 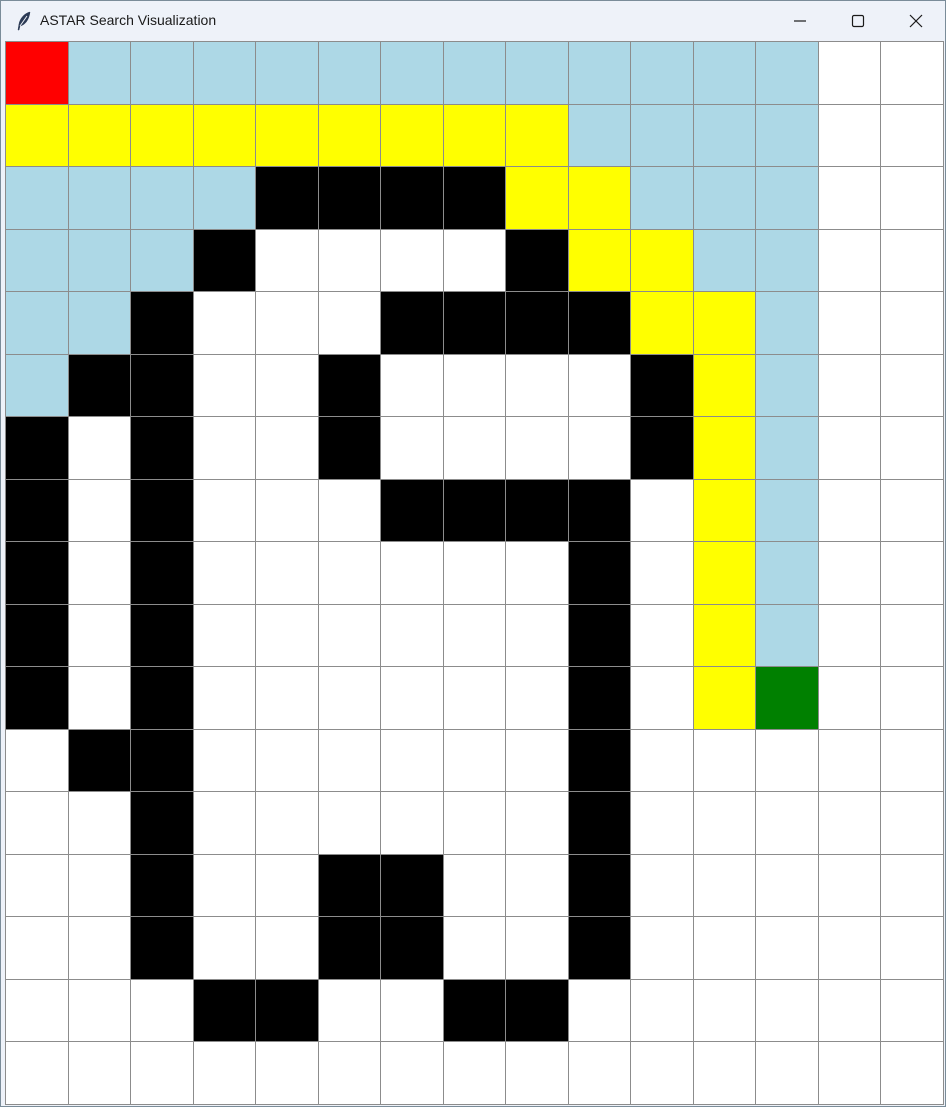 What do you see at coordinates (37, 73) in the screenshot?
I see `start-cell` at bounding box center [37, 73].